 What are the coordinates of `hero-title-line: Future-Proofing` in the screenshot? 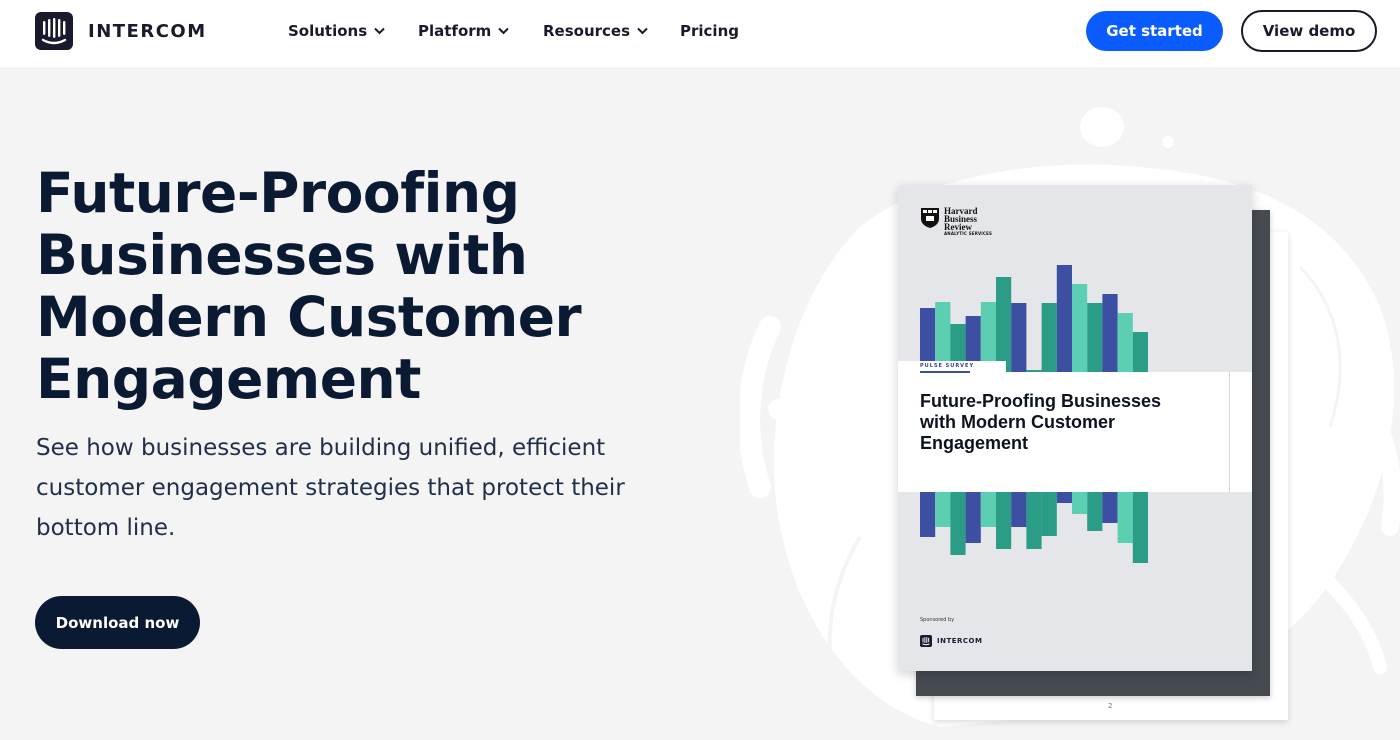 It's located at (278, 193).